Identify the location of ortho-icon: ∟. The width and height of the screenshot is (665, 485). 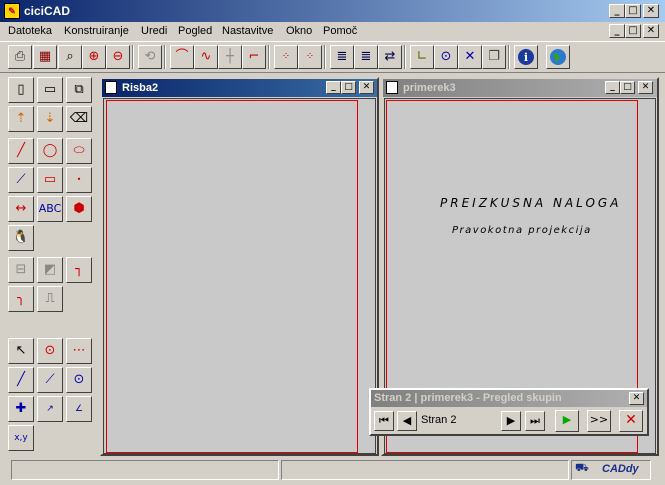
(422, 57).